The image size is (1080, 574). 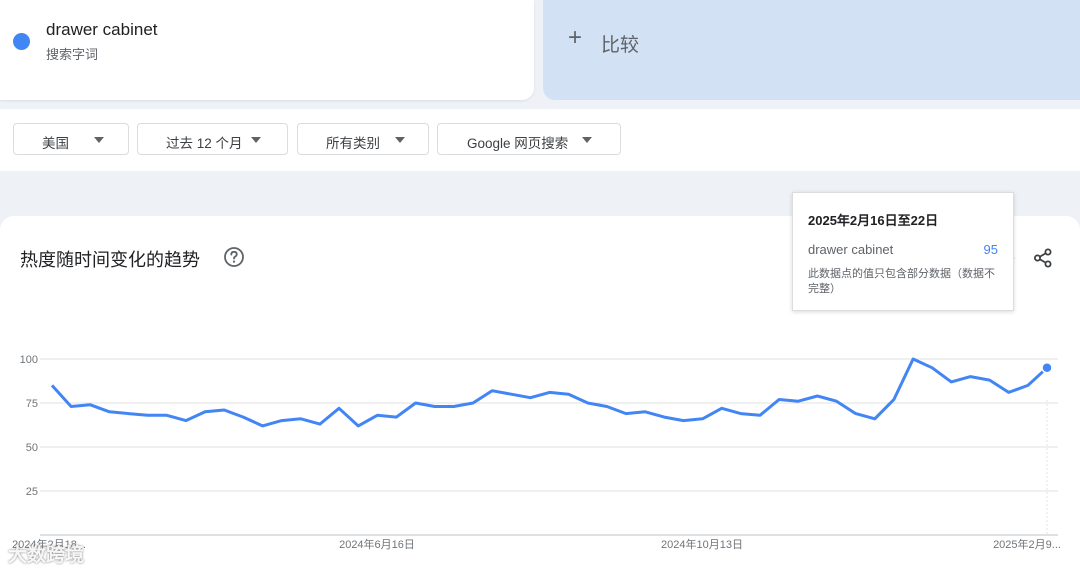 I want to click on tooltip-value: 95, so click(x=990, y=249).